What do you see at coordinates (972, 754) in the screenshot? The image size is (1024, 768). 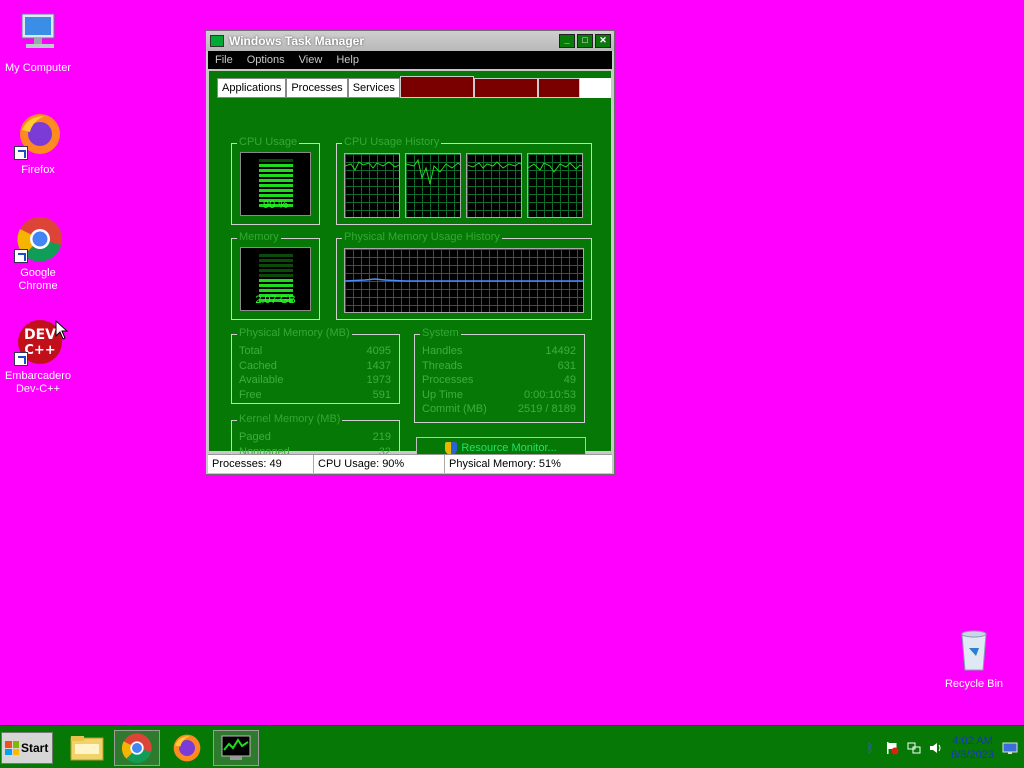 I see `clock-date: 8/8/2023` at bounding box center [972, 754].